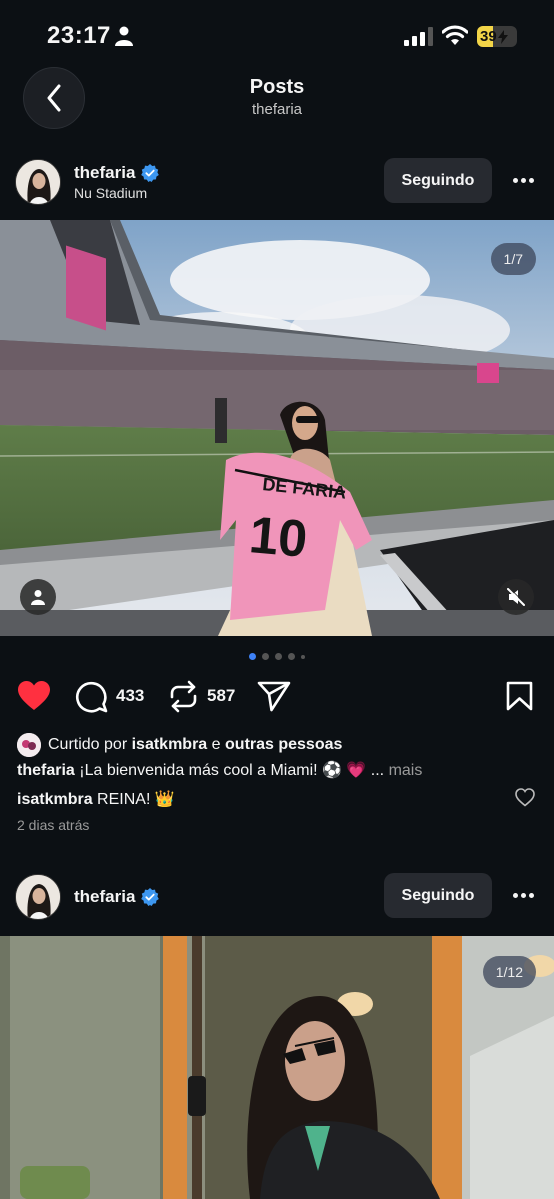  I want to click on signal-icon, so click(418, 36).